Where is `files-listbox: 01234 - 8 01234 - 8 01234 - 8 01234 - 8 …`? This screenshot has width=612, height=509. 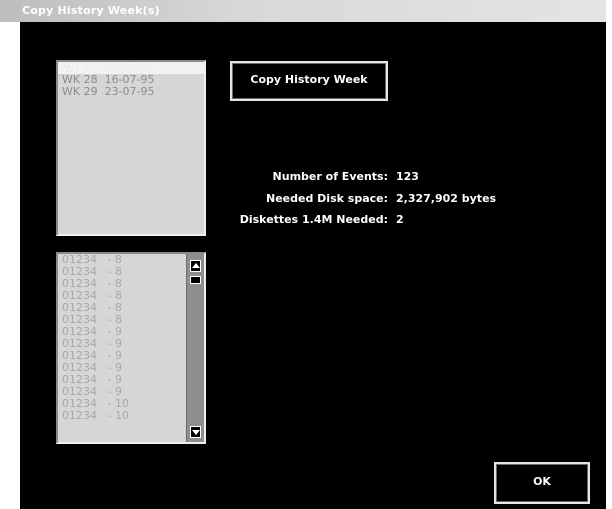 files-listbox: 01234 - 8 01234 - 8 01234 - 8 01234 - 8 … is located at coordinates (131, 348).